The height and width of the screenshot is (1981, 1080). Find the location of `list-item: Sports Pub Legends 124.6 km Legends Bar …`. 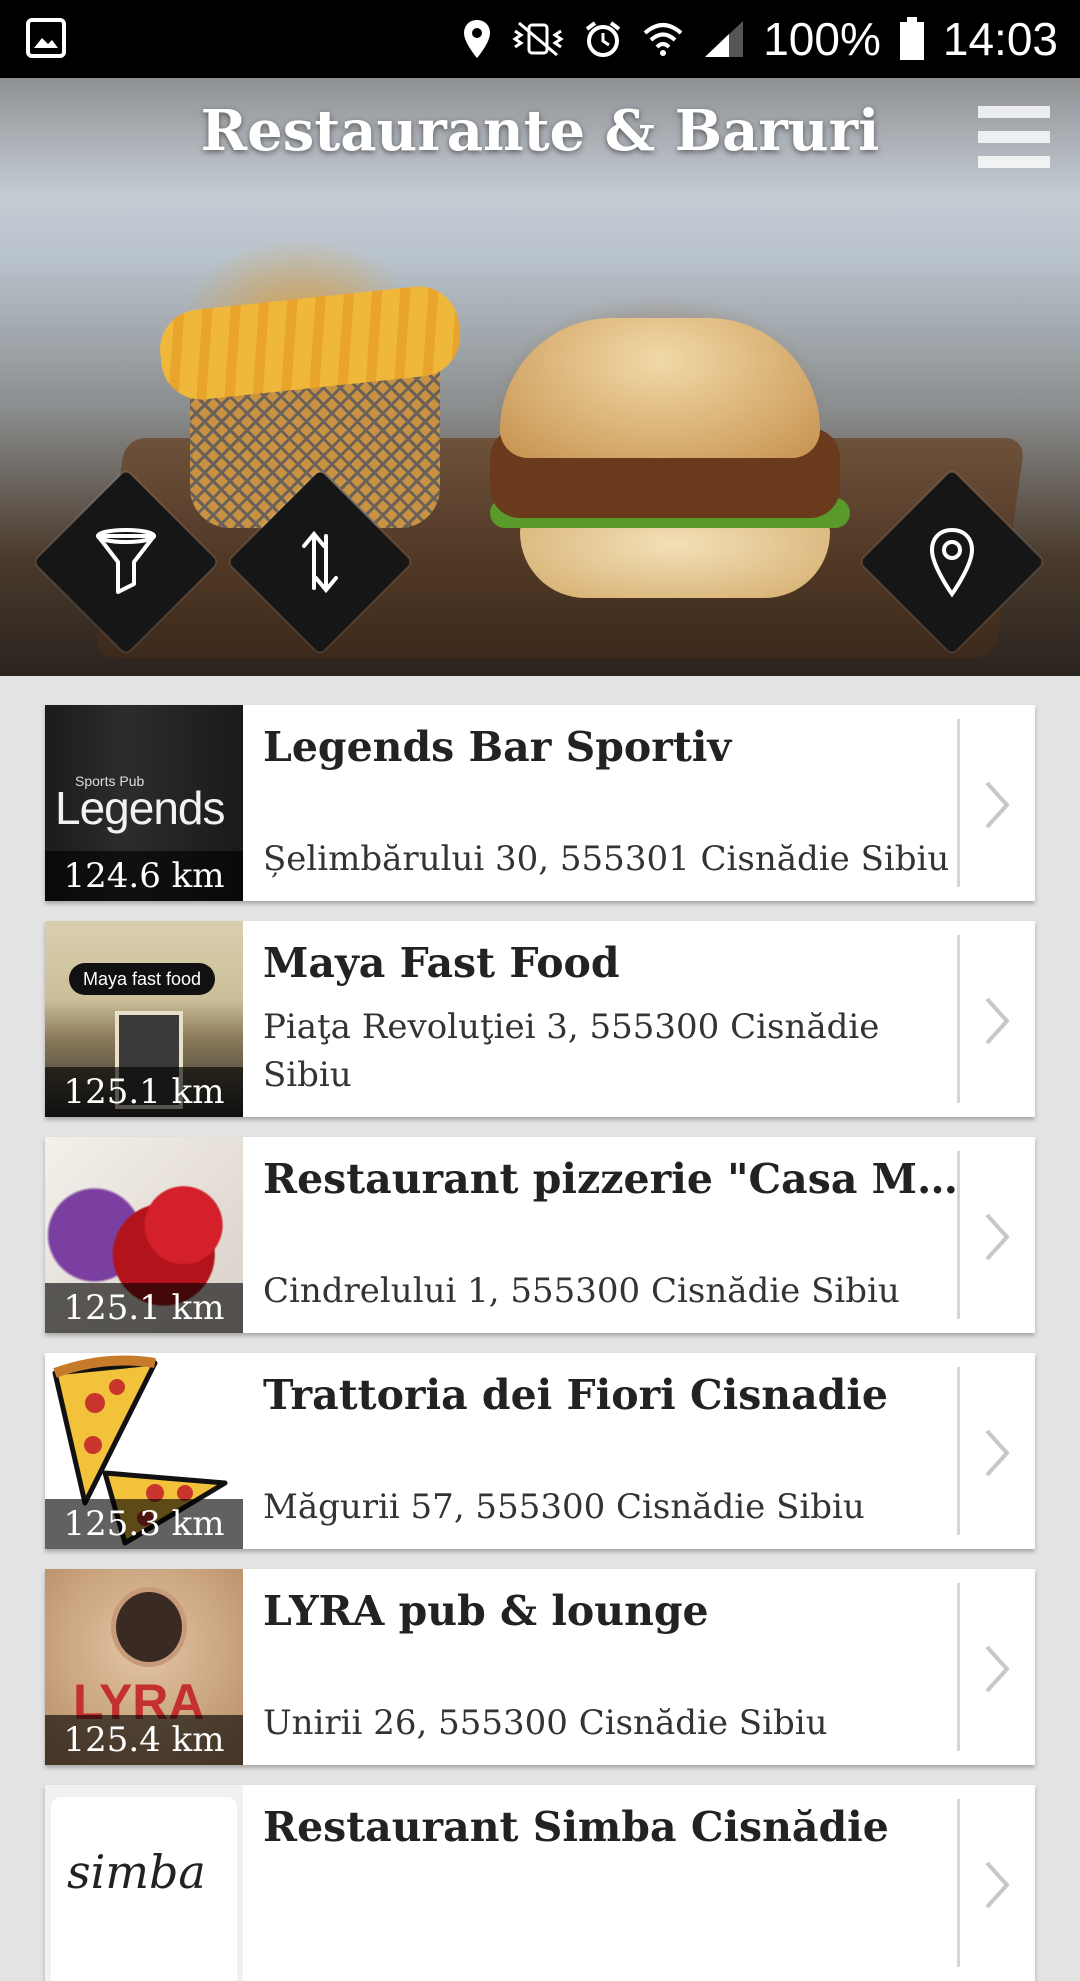

list-item: Sports Pub Legends 124.6 km Legends Bar … is located at coordinates (540, 803).